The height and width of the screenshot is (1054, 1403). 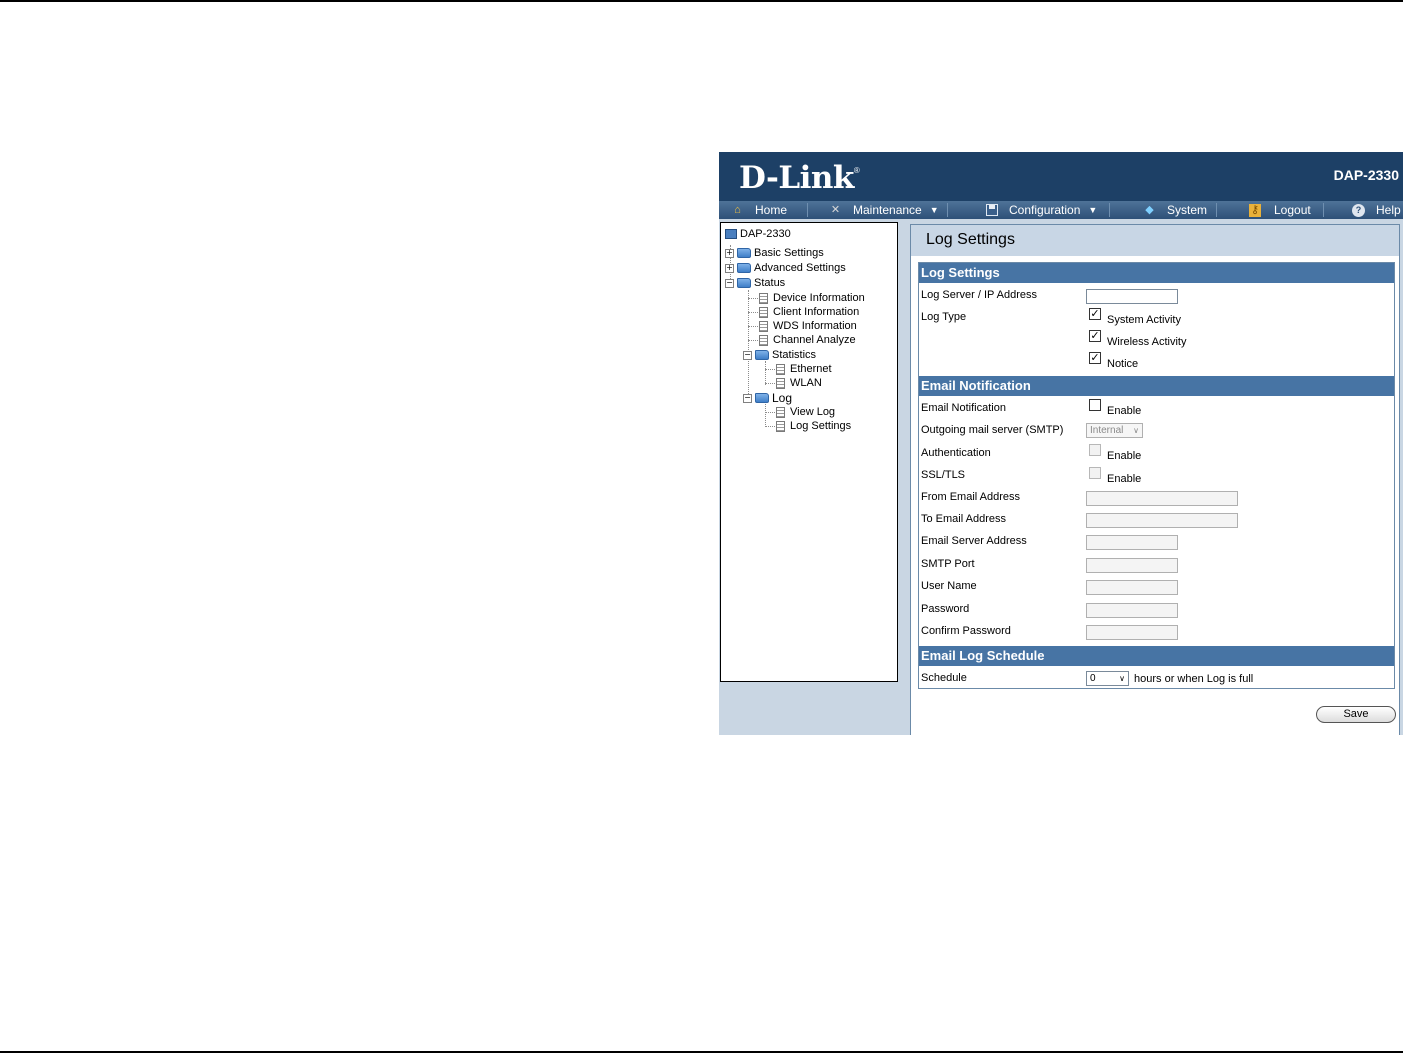 I want to click on from-email-input, so click(x=1162, y=498).